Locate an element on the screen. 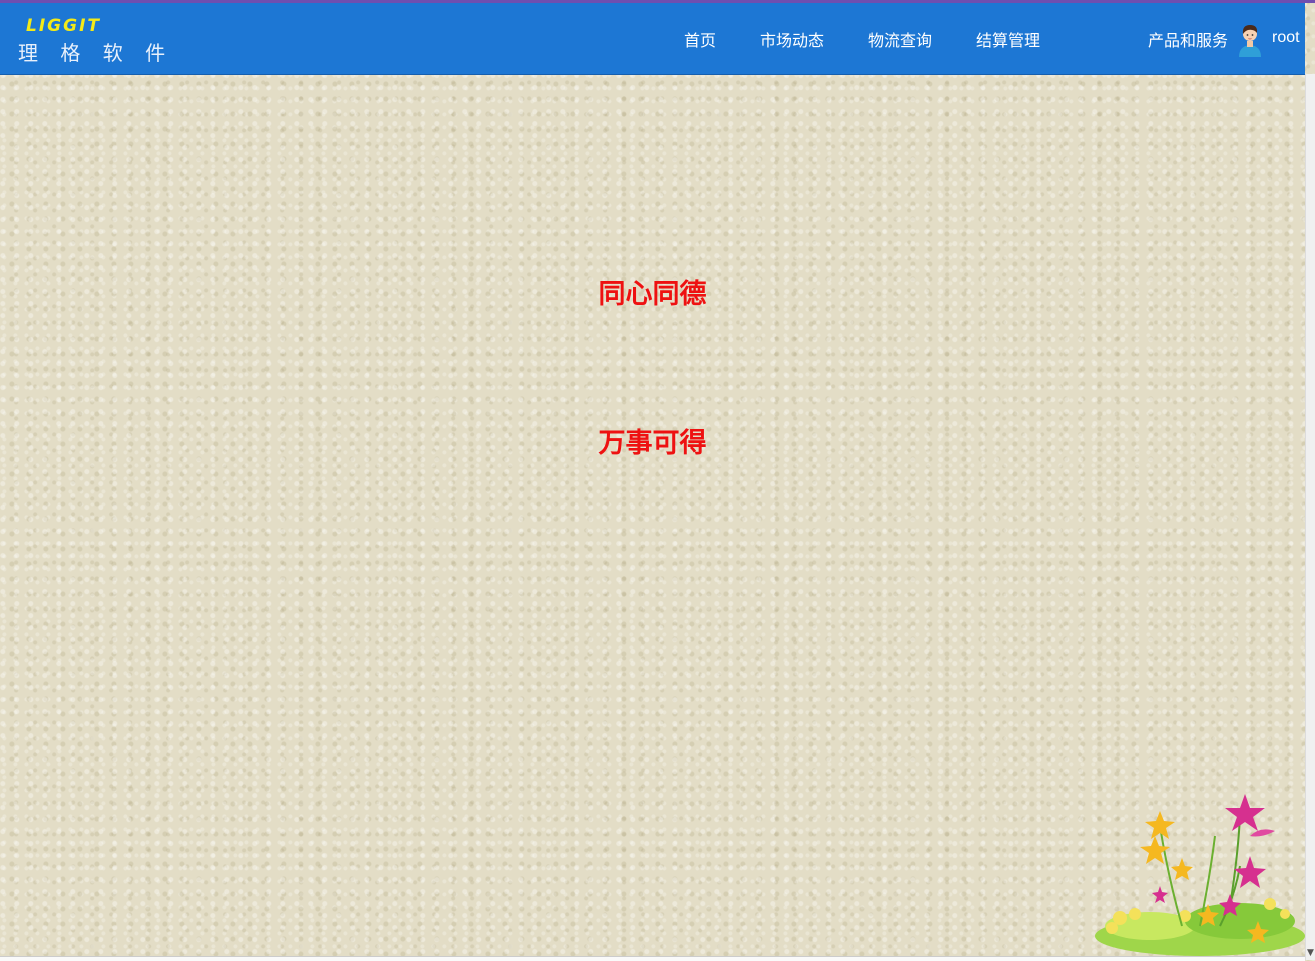  flower-decoration-image is located at coordinates (1200, 875).